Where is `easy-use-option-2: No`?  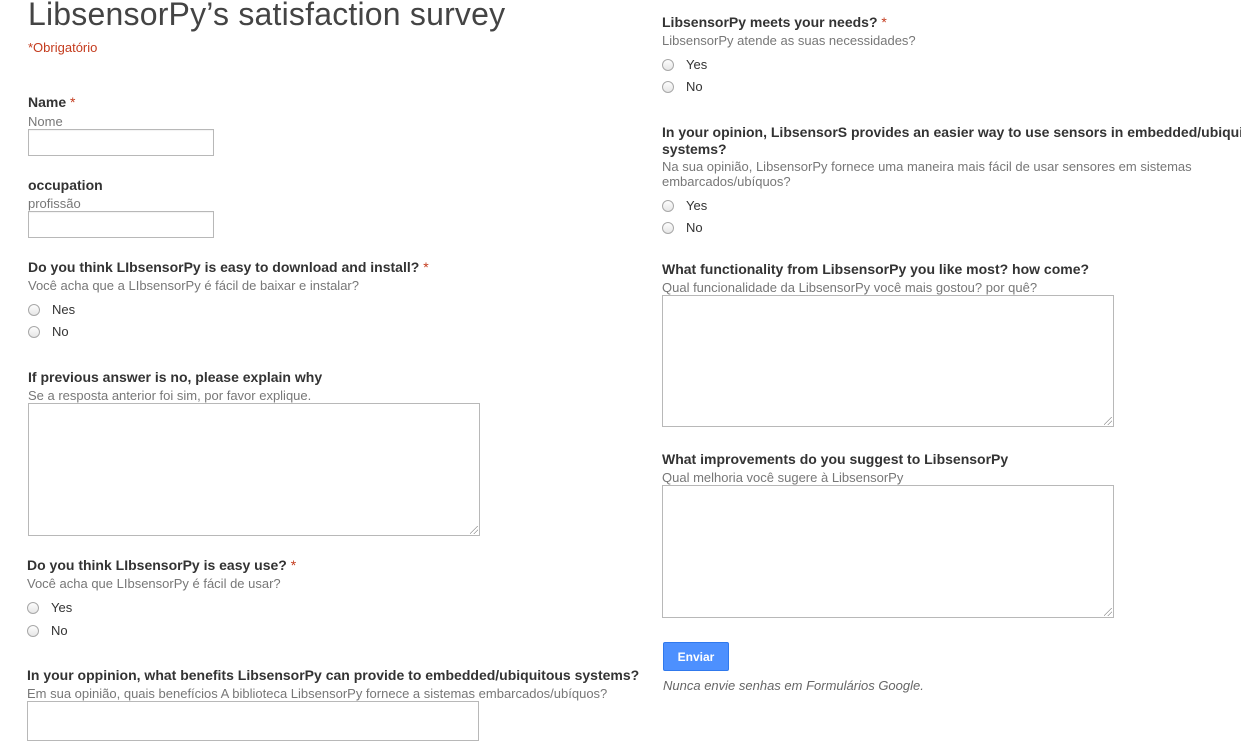
easy-use-option-2: No is located at coordinates (47, 630).